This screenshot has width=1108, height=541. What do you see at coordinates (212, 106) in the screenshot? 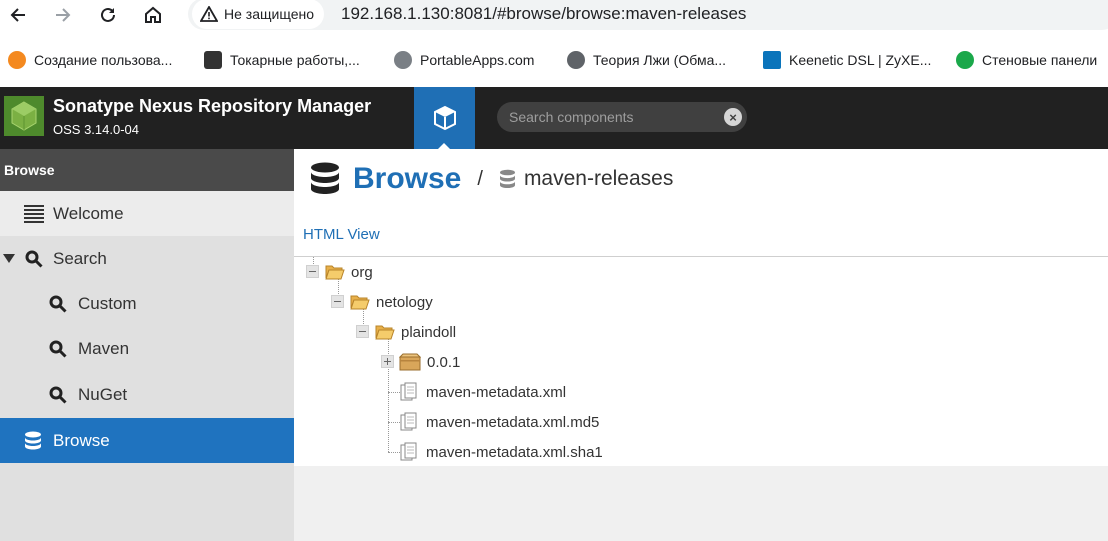
I see `app-title: Sonatype Nexus Repository Manager` at bounding box center [212, 106].